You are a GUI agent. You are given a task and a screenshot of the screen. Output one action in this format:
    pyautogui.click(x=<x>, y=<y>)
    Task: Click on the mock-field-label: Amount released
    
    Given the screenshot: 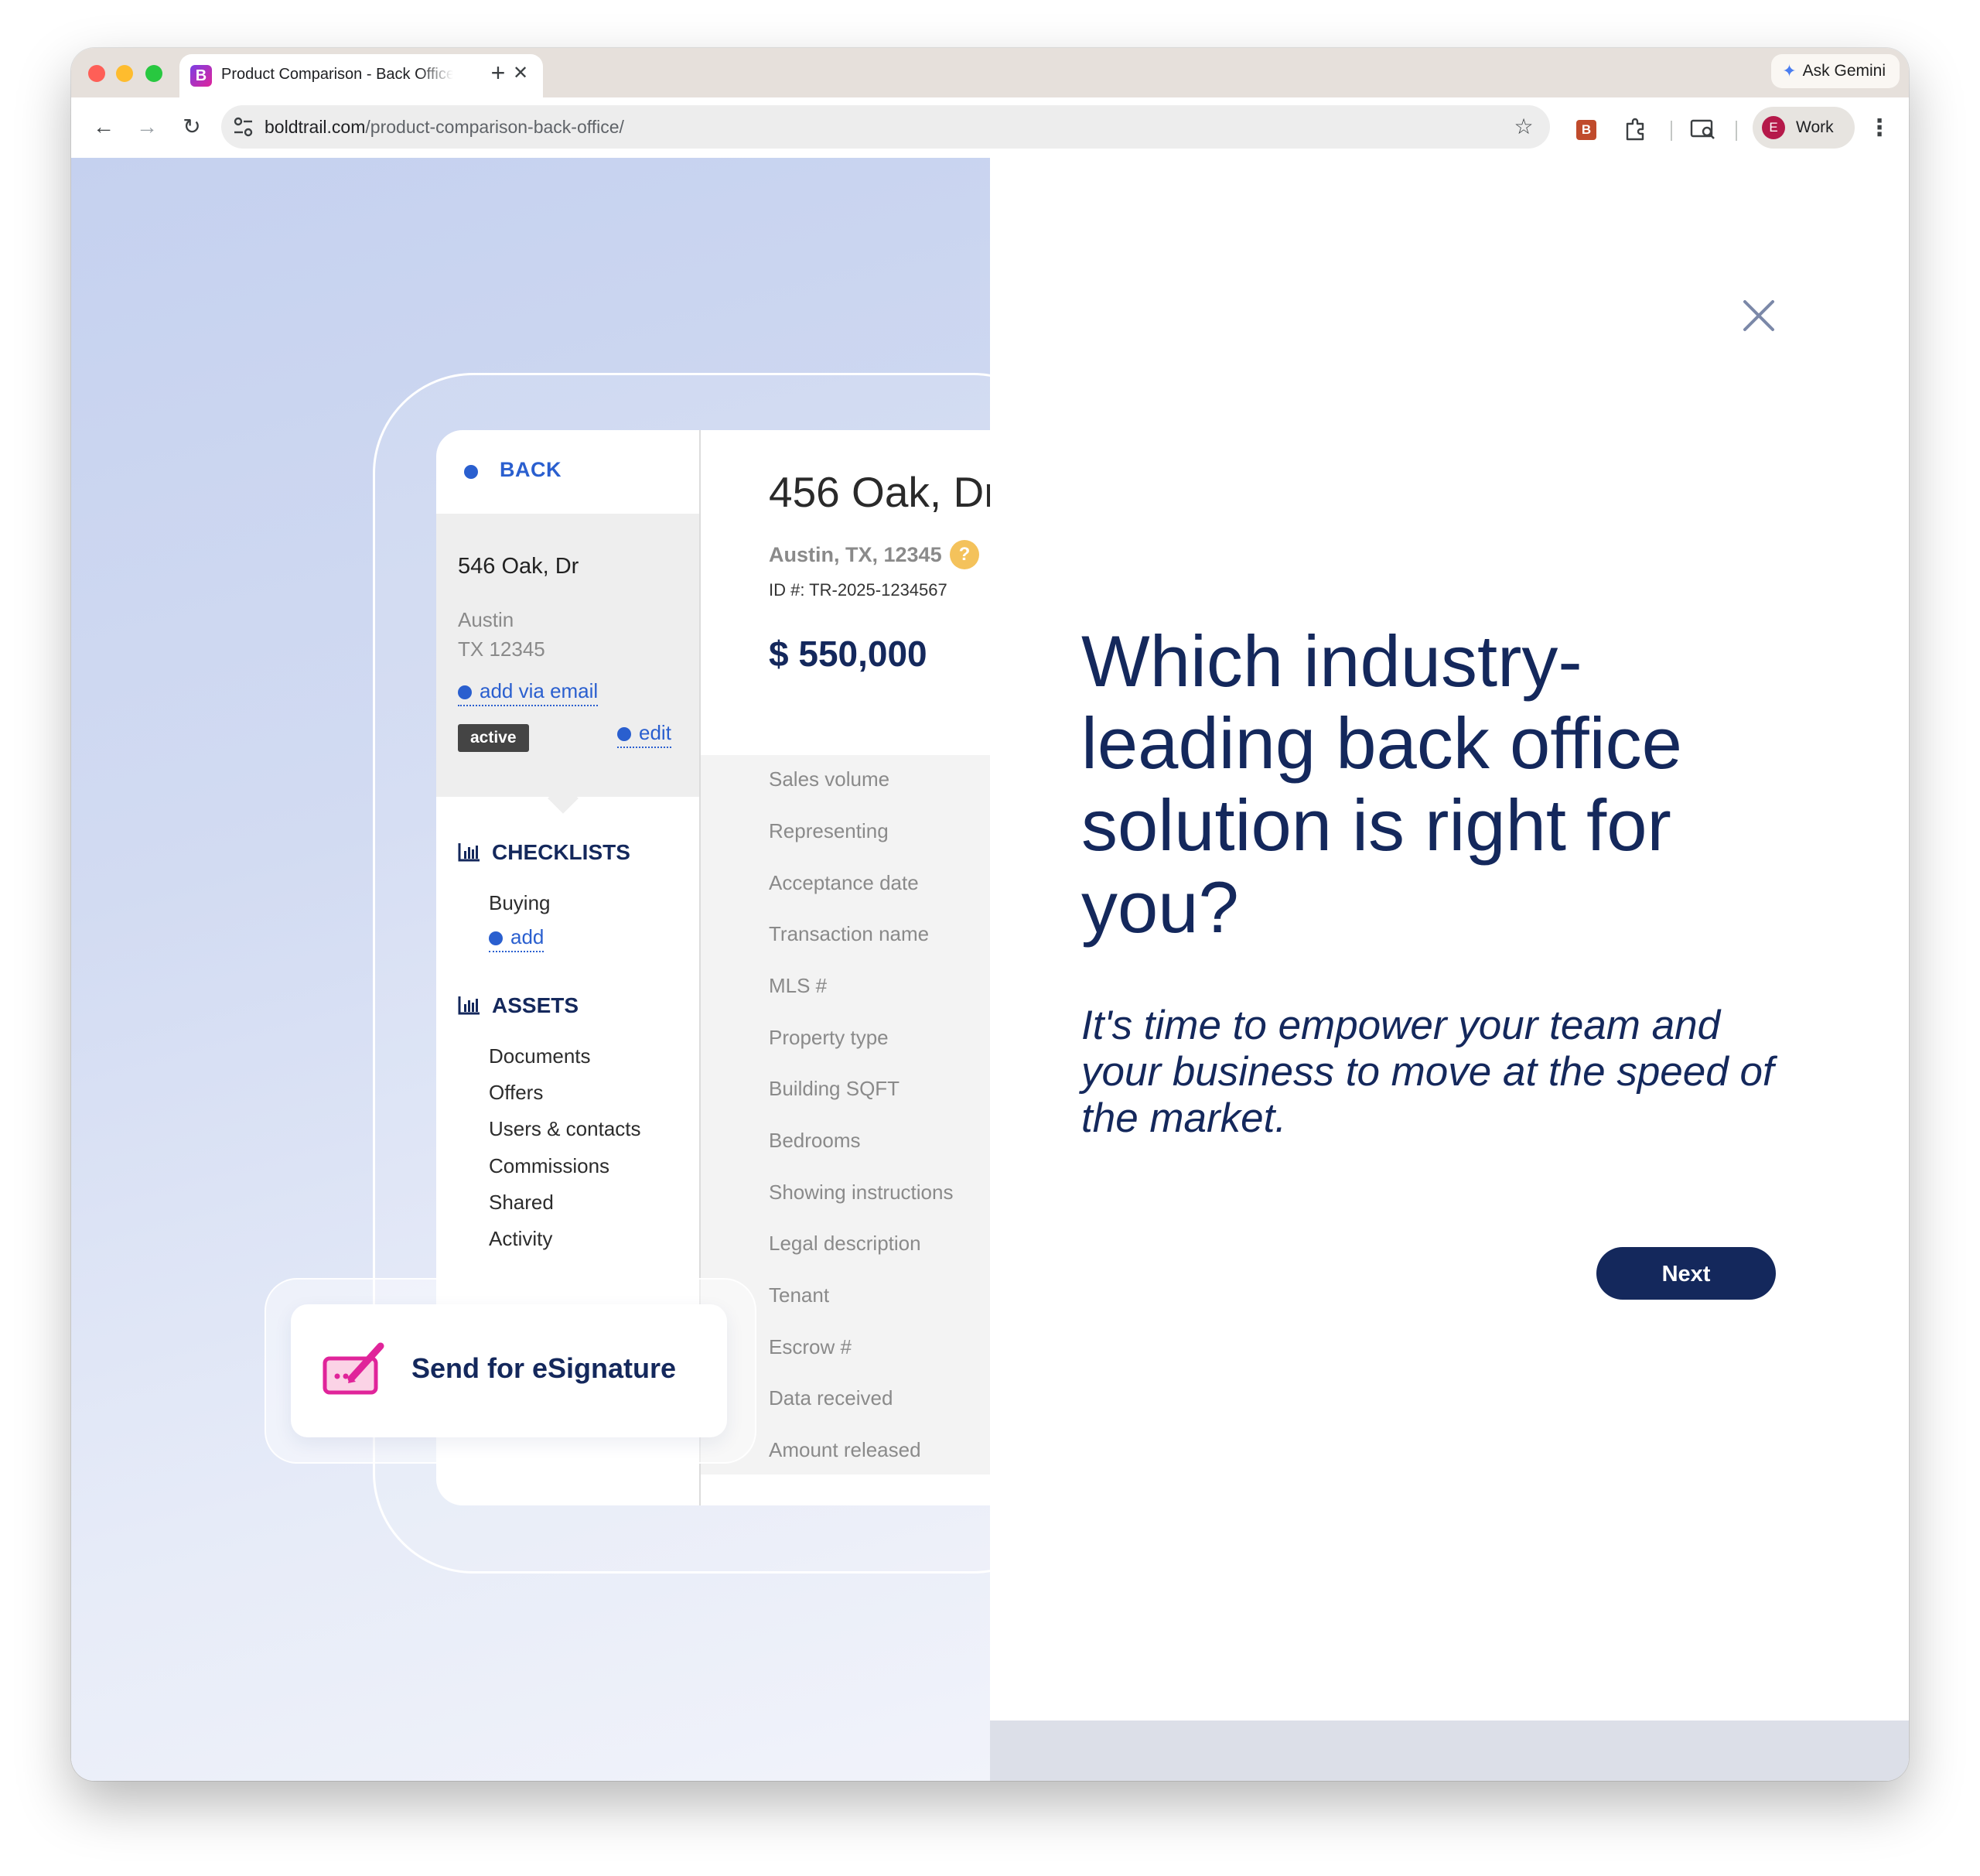 What is the action you would take?
    pyautogui.click(x=845, y=1449)
    